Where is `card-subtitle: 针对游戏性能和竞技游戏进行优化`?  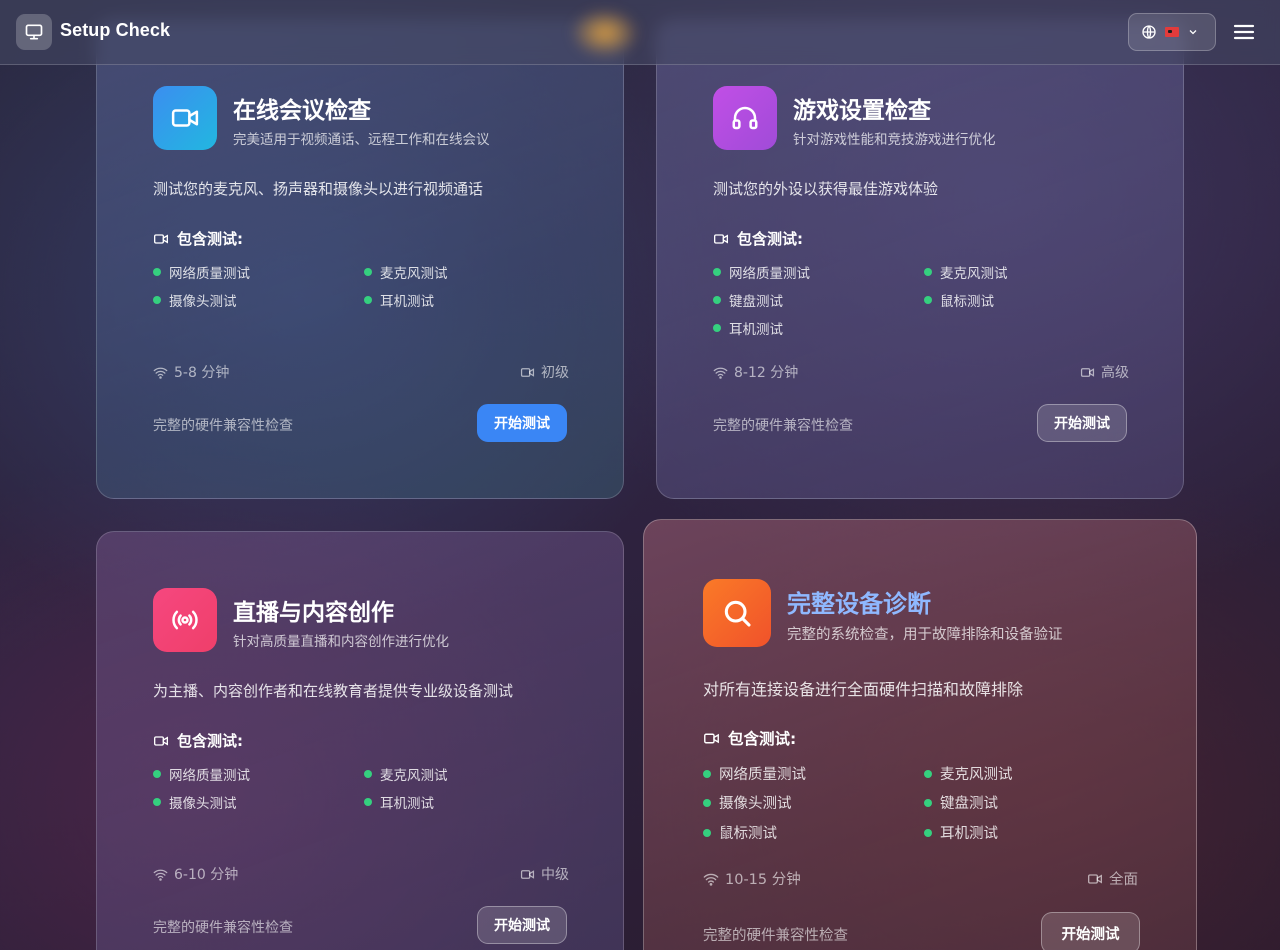
card-subtitle: 针对游戏性能和竞技游戏进行优化 is located at coordinates (894, 140).